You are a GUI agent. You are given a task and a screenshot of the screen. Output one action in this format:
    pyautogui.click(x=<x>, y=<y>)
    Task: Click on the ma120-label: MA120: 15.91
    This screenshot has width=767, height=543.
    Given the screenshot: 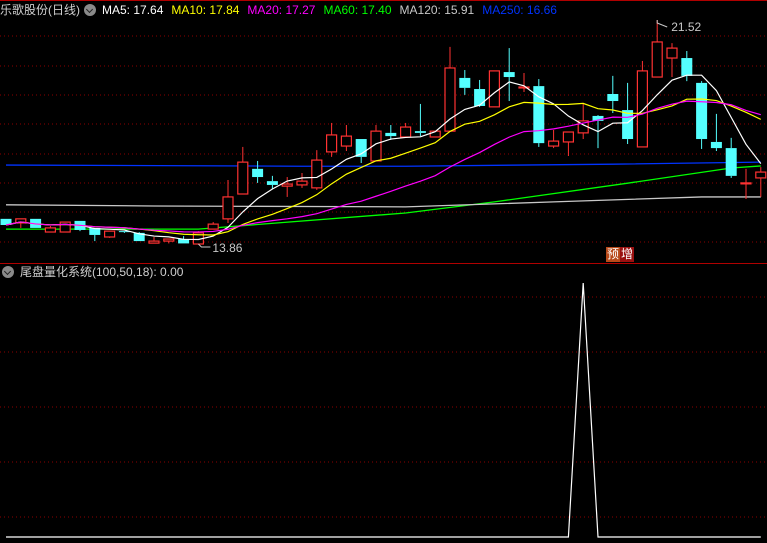 What is the action you would take?
    pyautogui.click(x=437, y=10)
    